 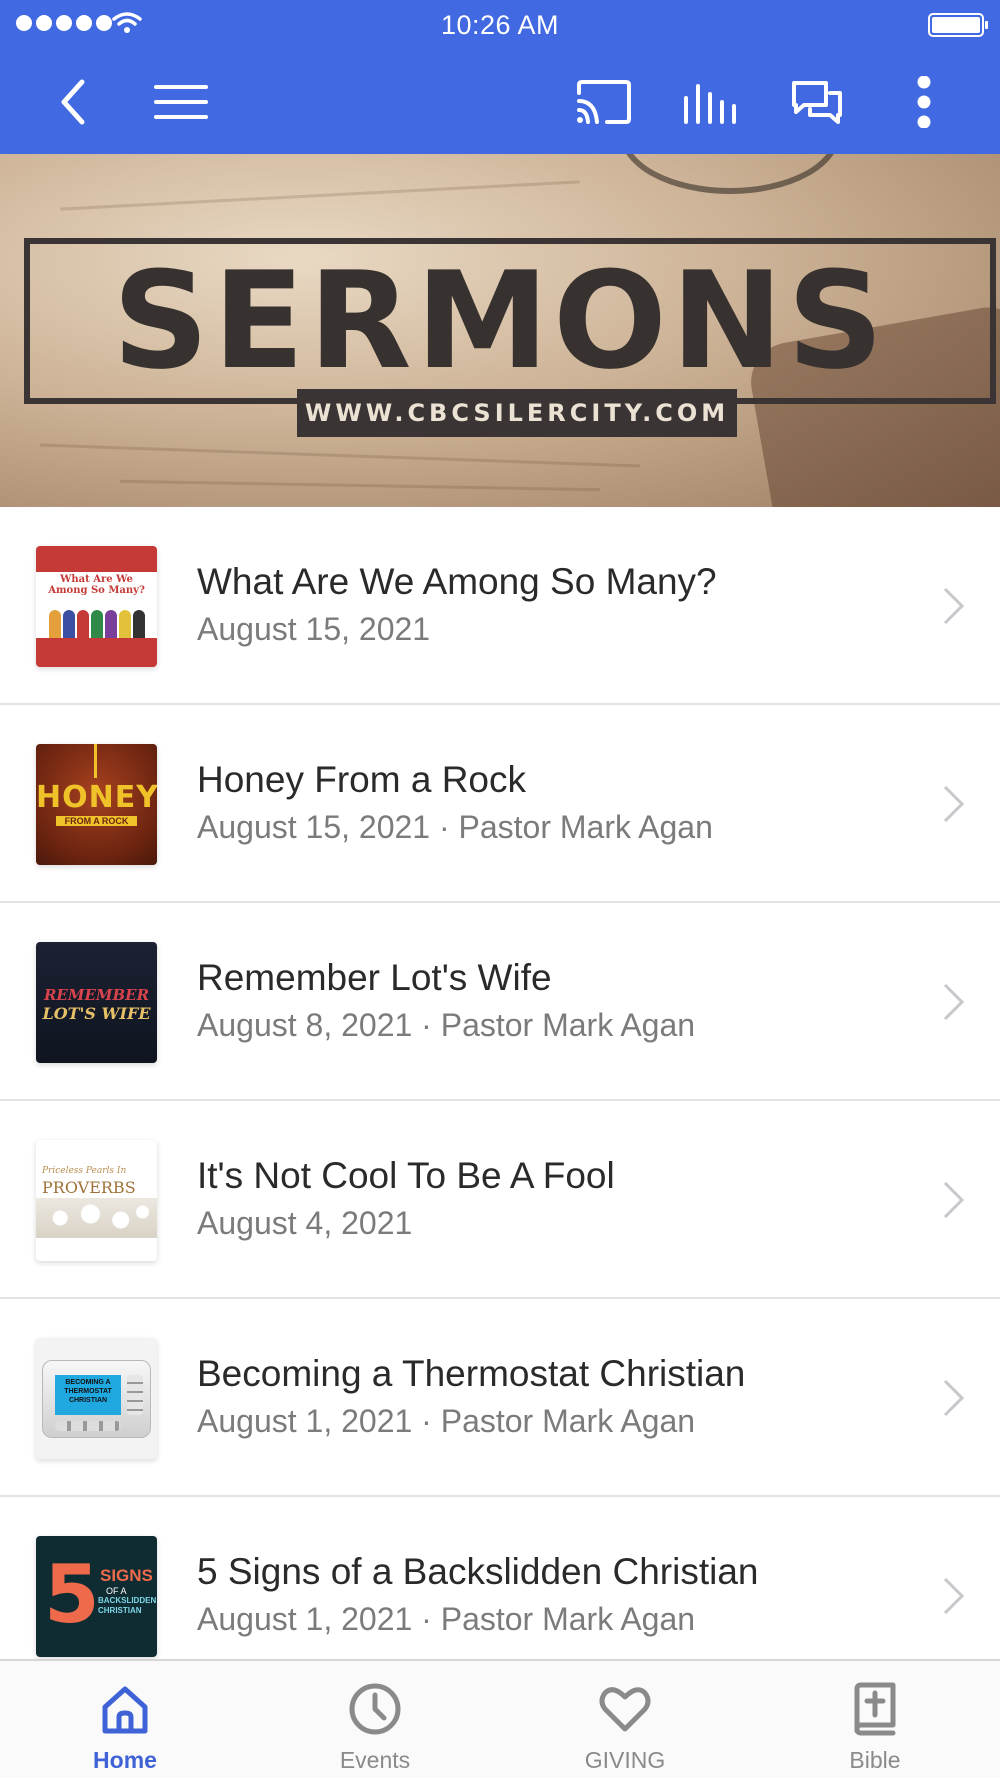 I want to click on chat-button, so click(x=817, y=102).